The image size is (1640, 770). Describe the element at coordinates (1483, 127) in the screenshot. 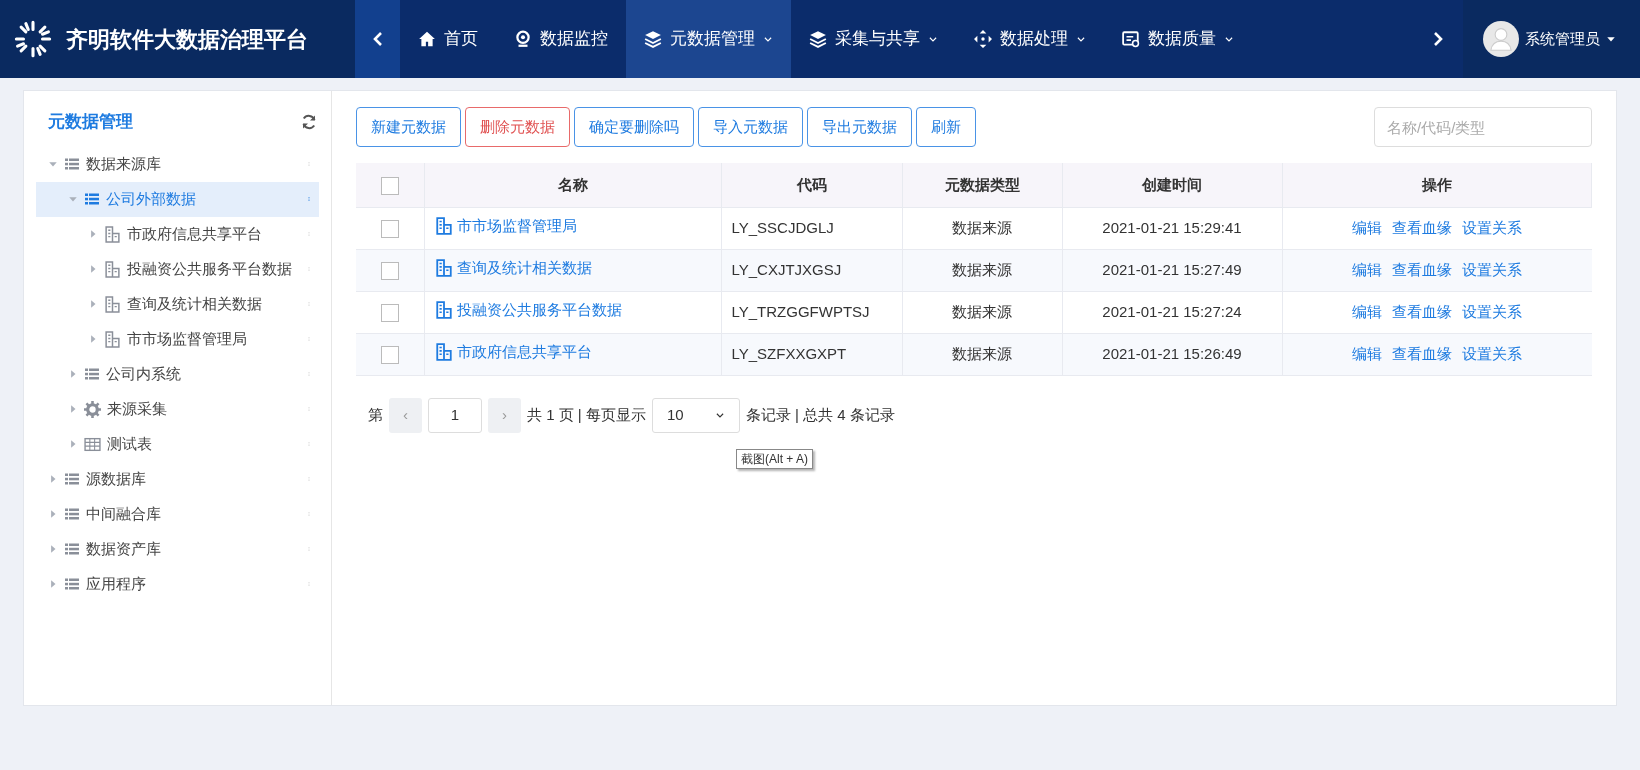

I see `search-field: 名称/代码/类型` at that location.